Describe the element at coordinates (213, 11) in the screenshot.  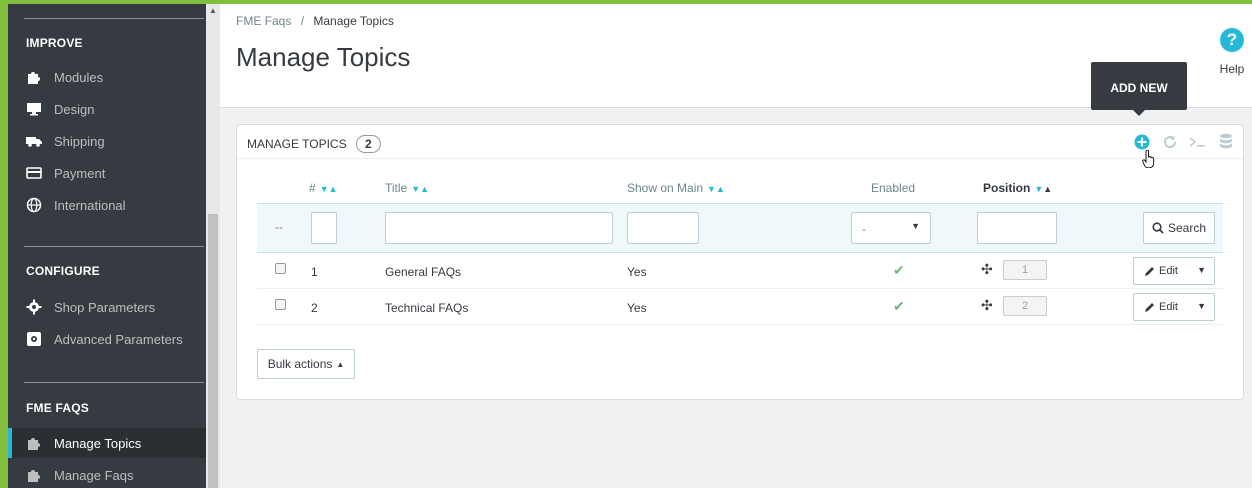
I see `scroll-up-icon: ▲` at that location.